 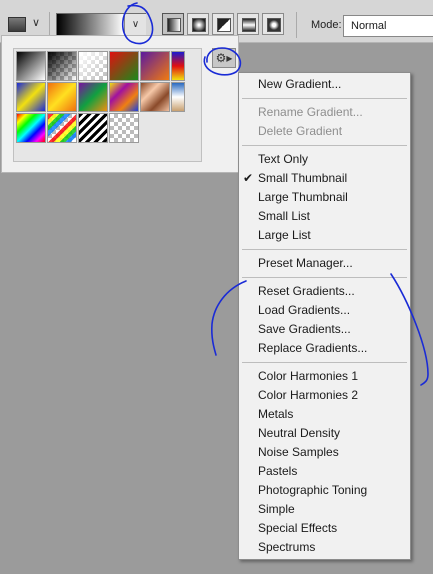 I want to click on diamond-gradient-button, so click(x=273, y=24).